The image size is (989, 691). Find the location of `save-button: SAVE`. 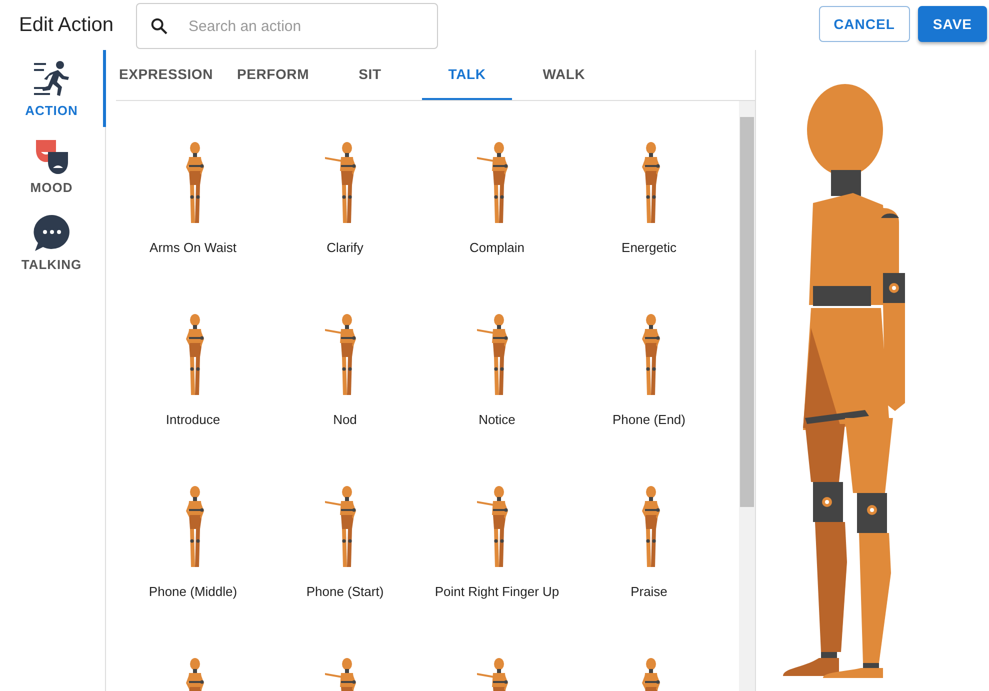

save-button: SAVE is located at coordinates (952, 24).